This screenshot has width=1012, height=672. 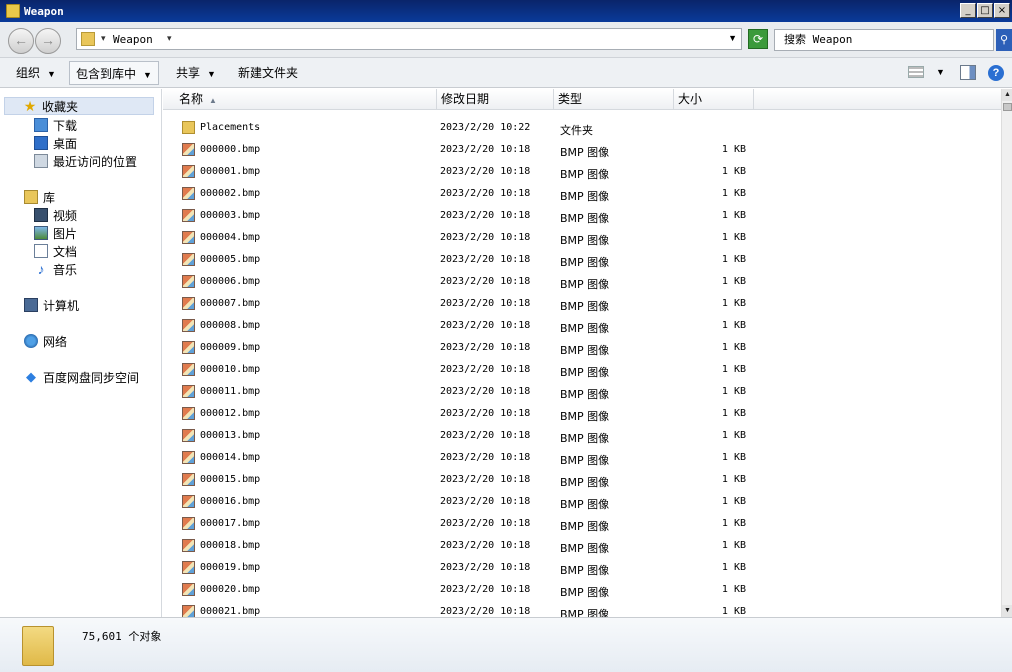 I want to click on scrollbar-thumb, so click(x=1007, y=107).